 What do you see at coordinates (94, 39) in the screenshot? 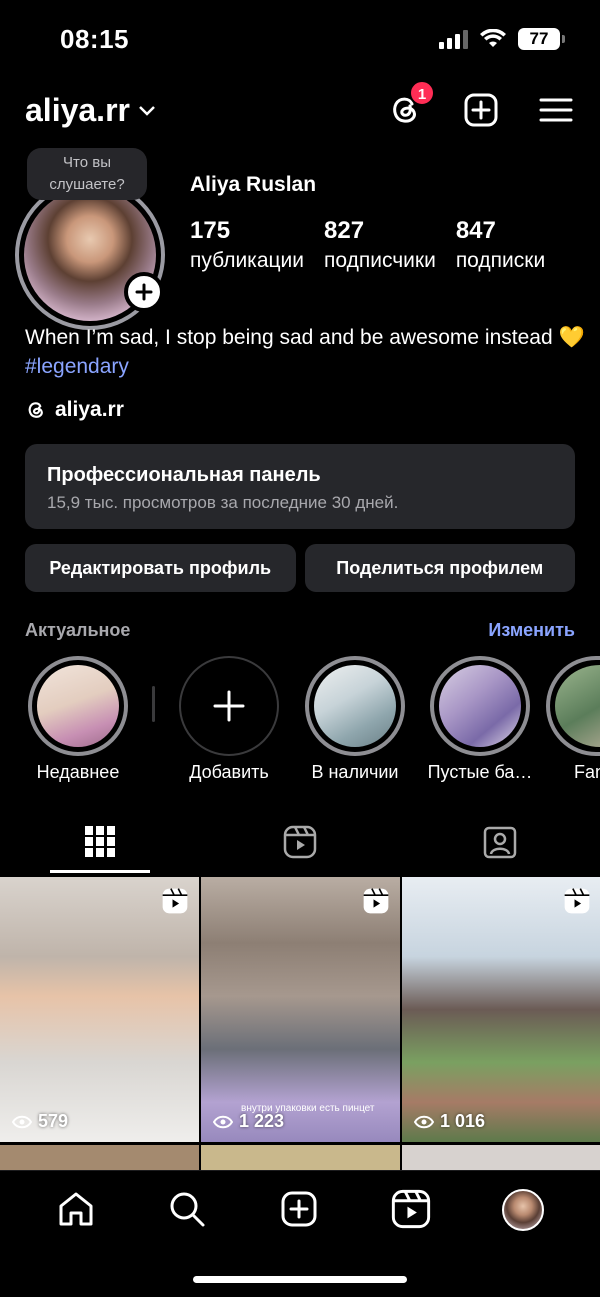
I see `status-time: 08:15` at bounding box center [94, 39].